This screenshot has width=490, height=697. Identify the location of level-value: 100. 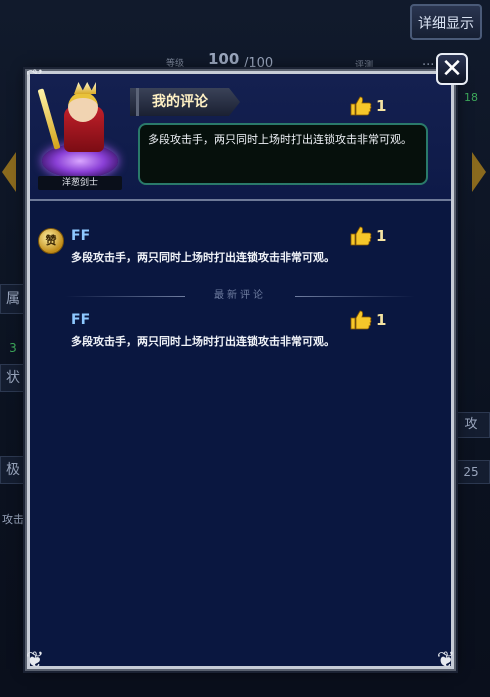
(224, 59).